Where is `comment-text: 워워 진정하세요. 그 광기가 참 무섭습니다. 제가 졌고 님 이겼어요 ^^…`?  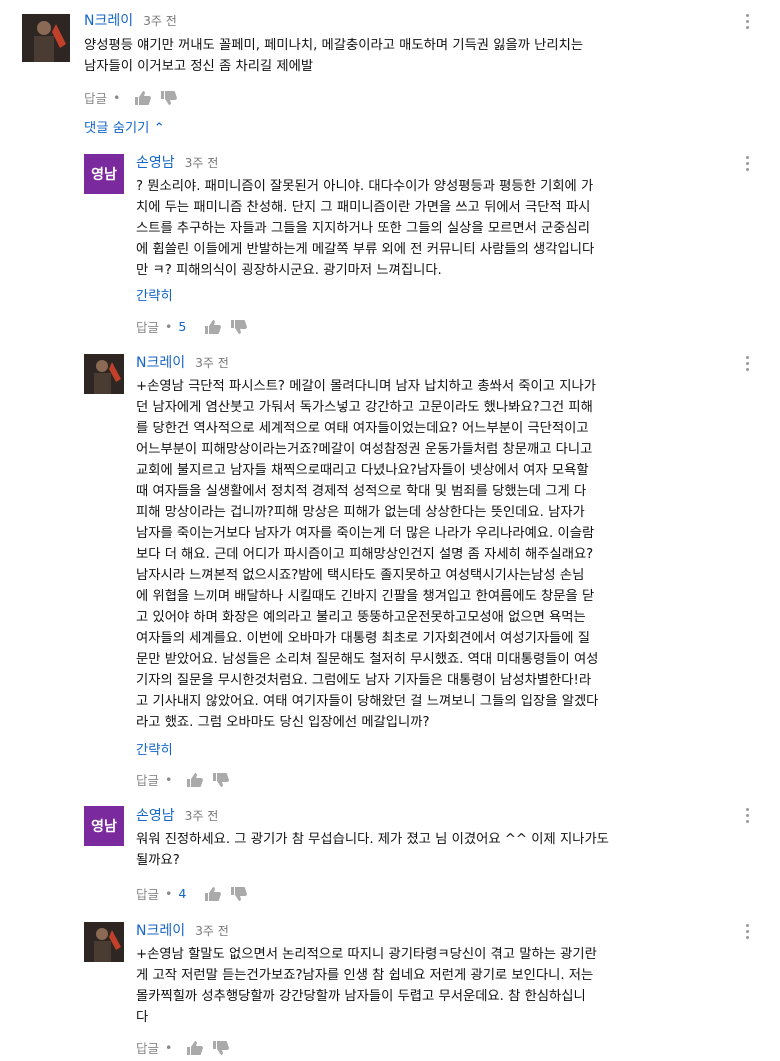 comment-text: 워워 진정하세요. 그 광기가 참 무섭습니다. 제가 졌고 님 이겼어요 ^^… is located at coordinates (372, 850).